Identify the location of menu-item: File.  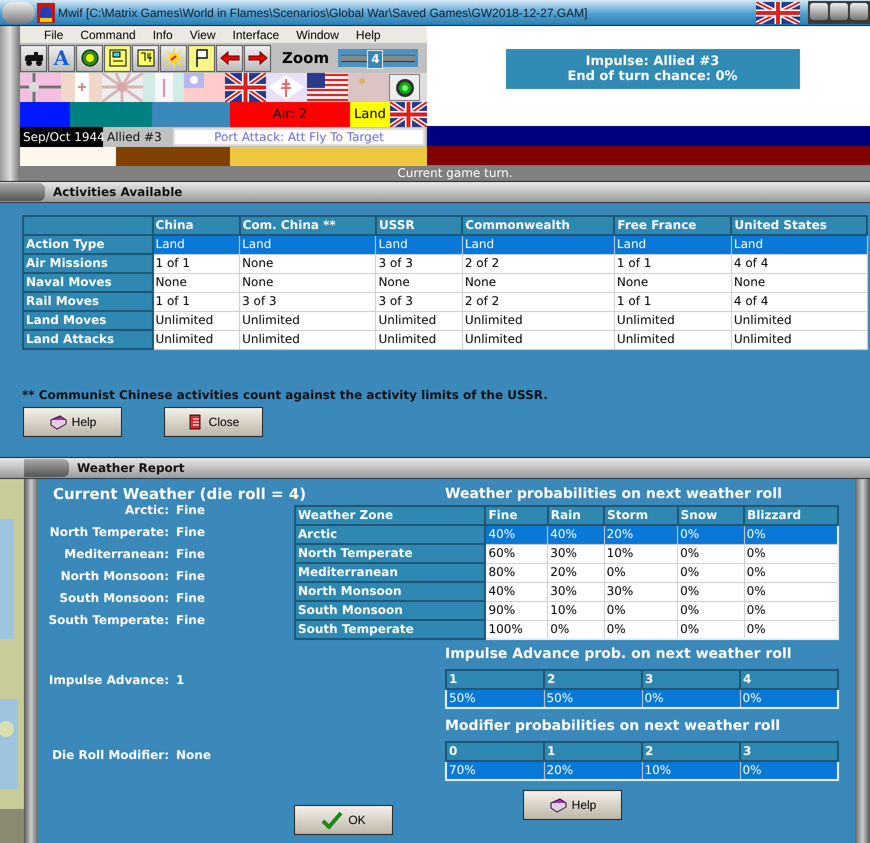
(58, 35).